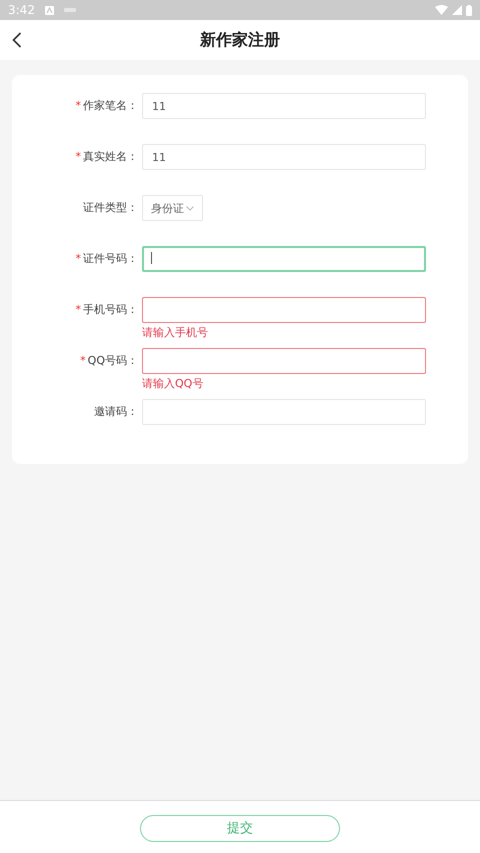 This screenshot has width=480, height=853. What do you see at coordinates (173, 383) in the screenshot?
I see `error-message: 请输入QQ号` at bounding box center [173, 383].